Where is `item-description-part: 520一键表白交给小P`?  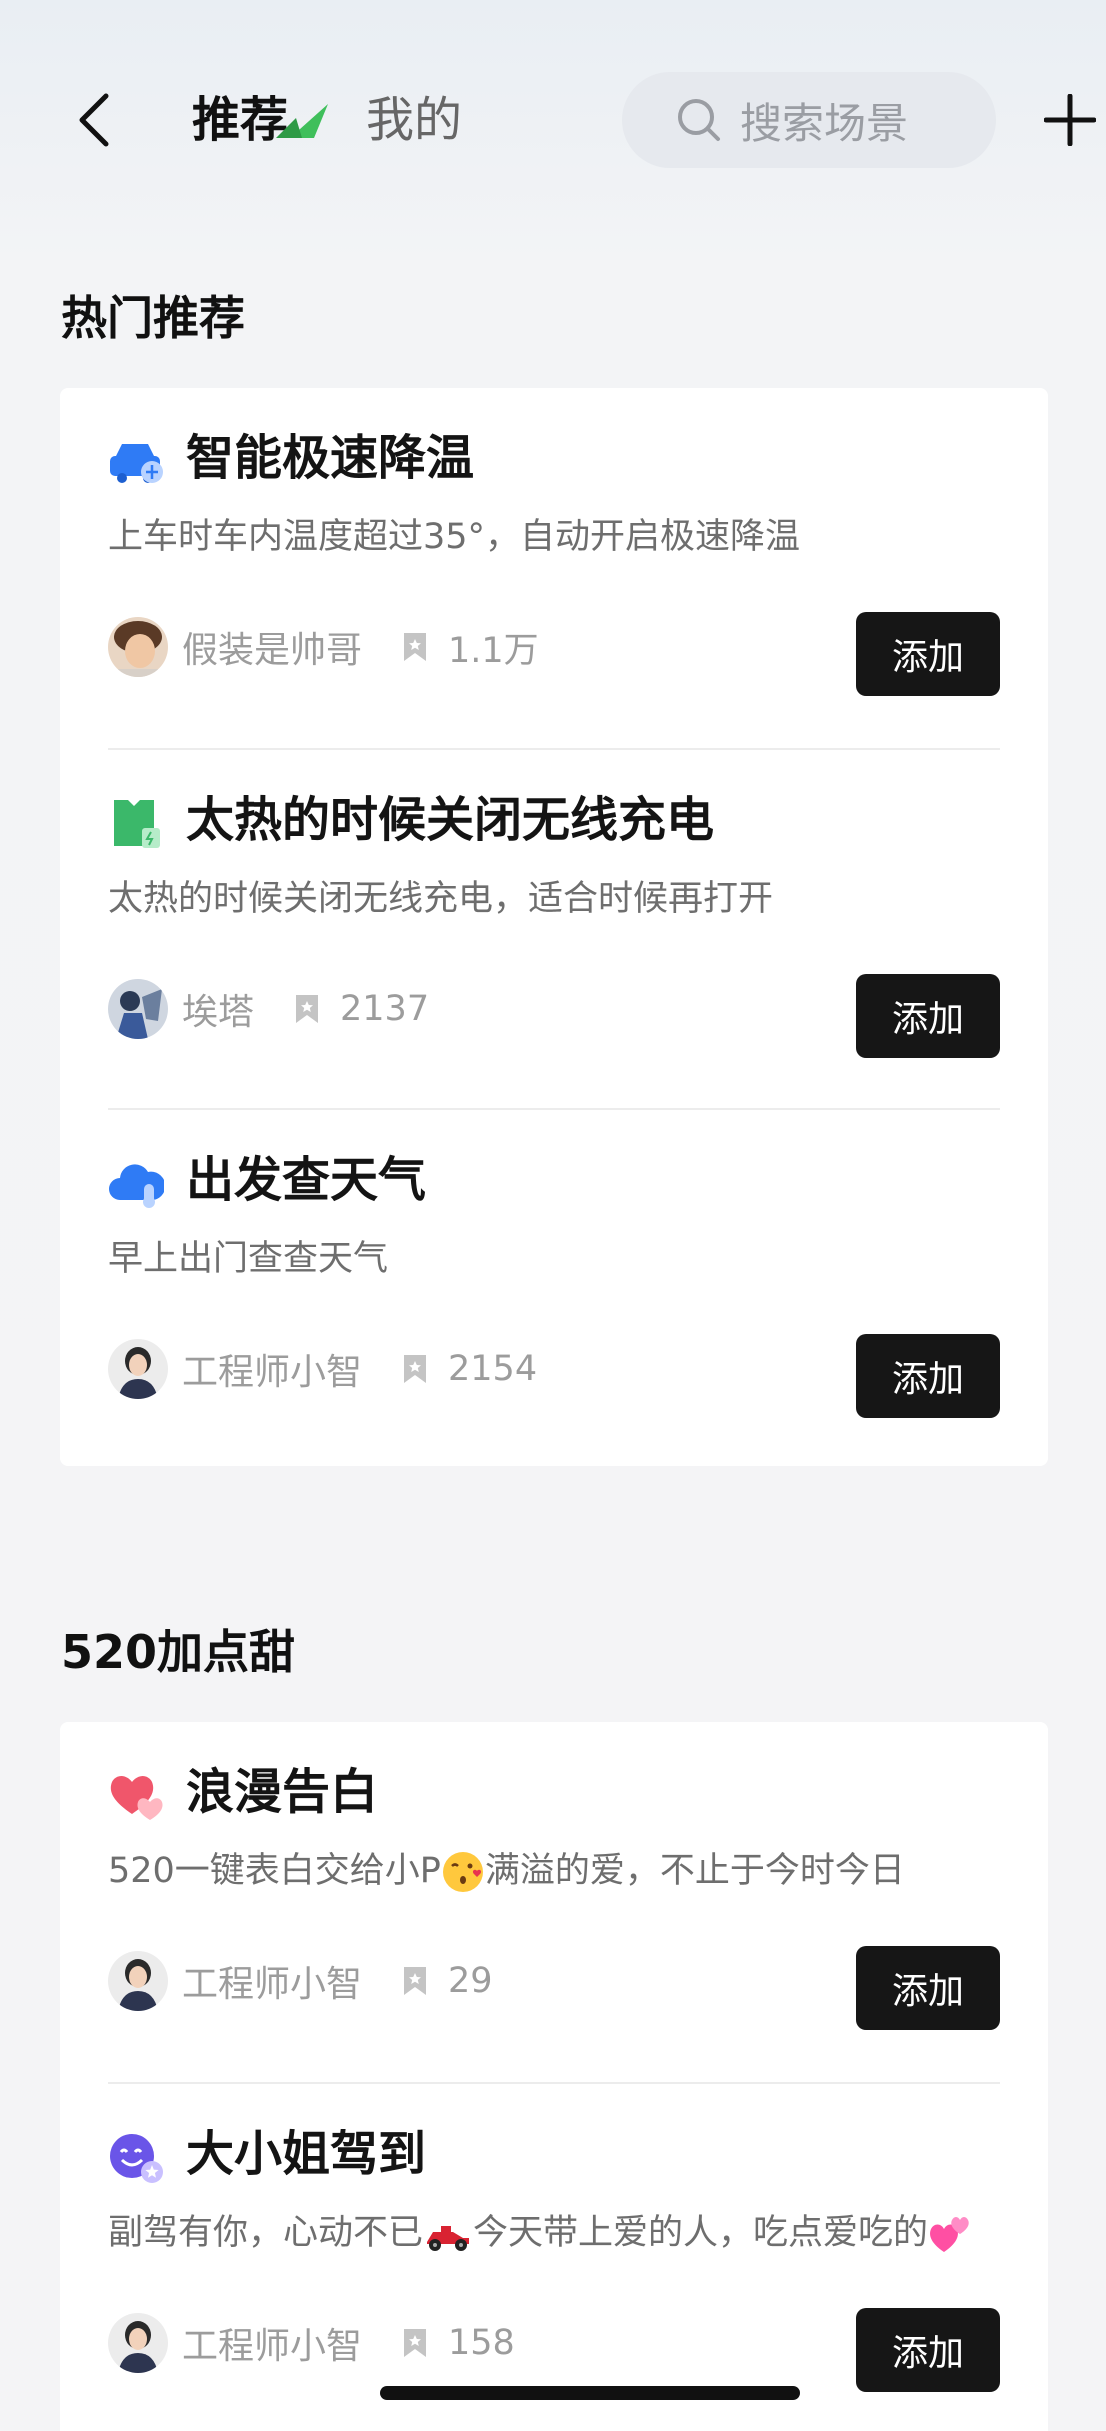 item-description-part: 520一键表白交给小P is located at coordinates (274, 1871).